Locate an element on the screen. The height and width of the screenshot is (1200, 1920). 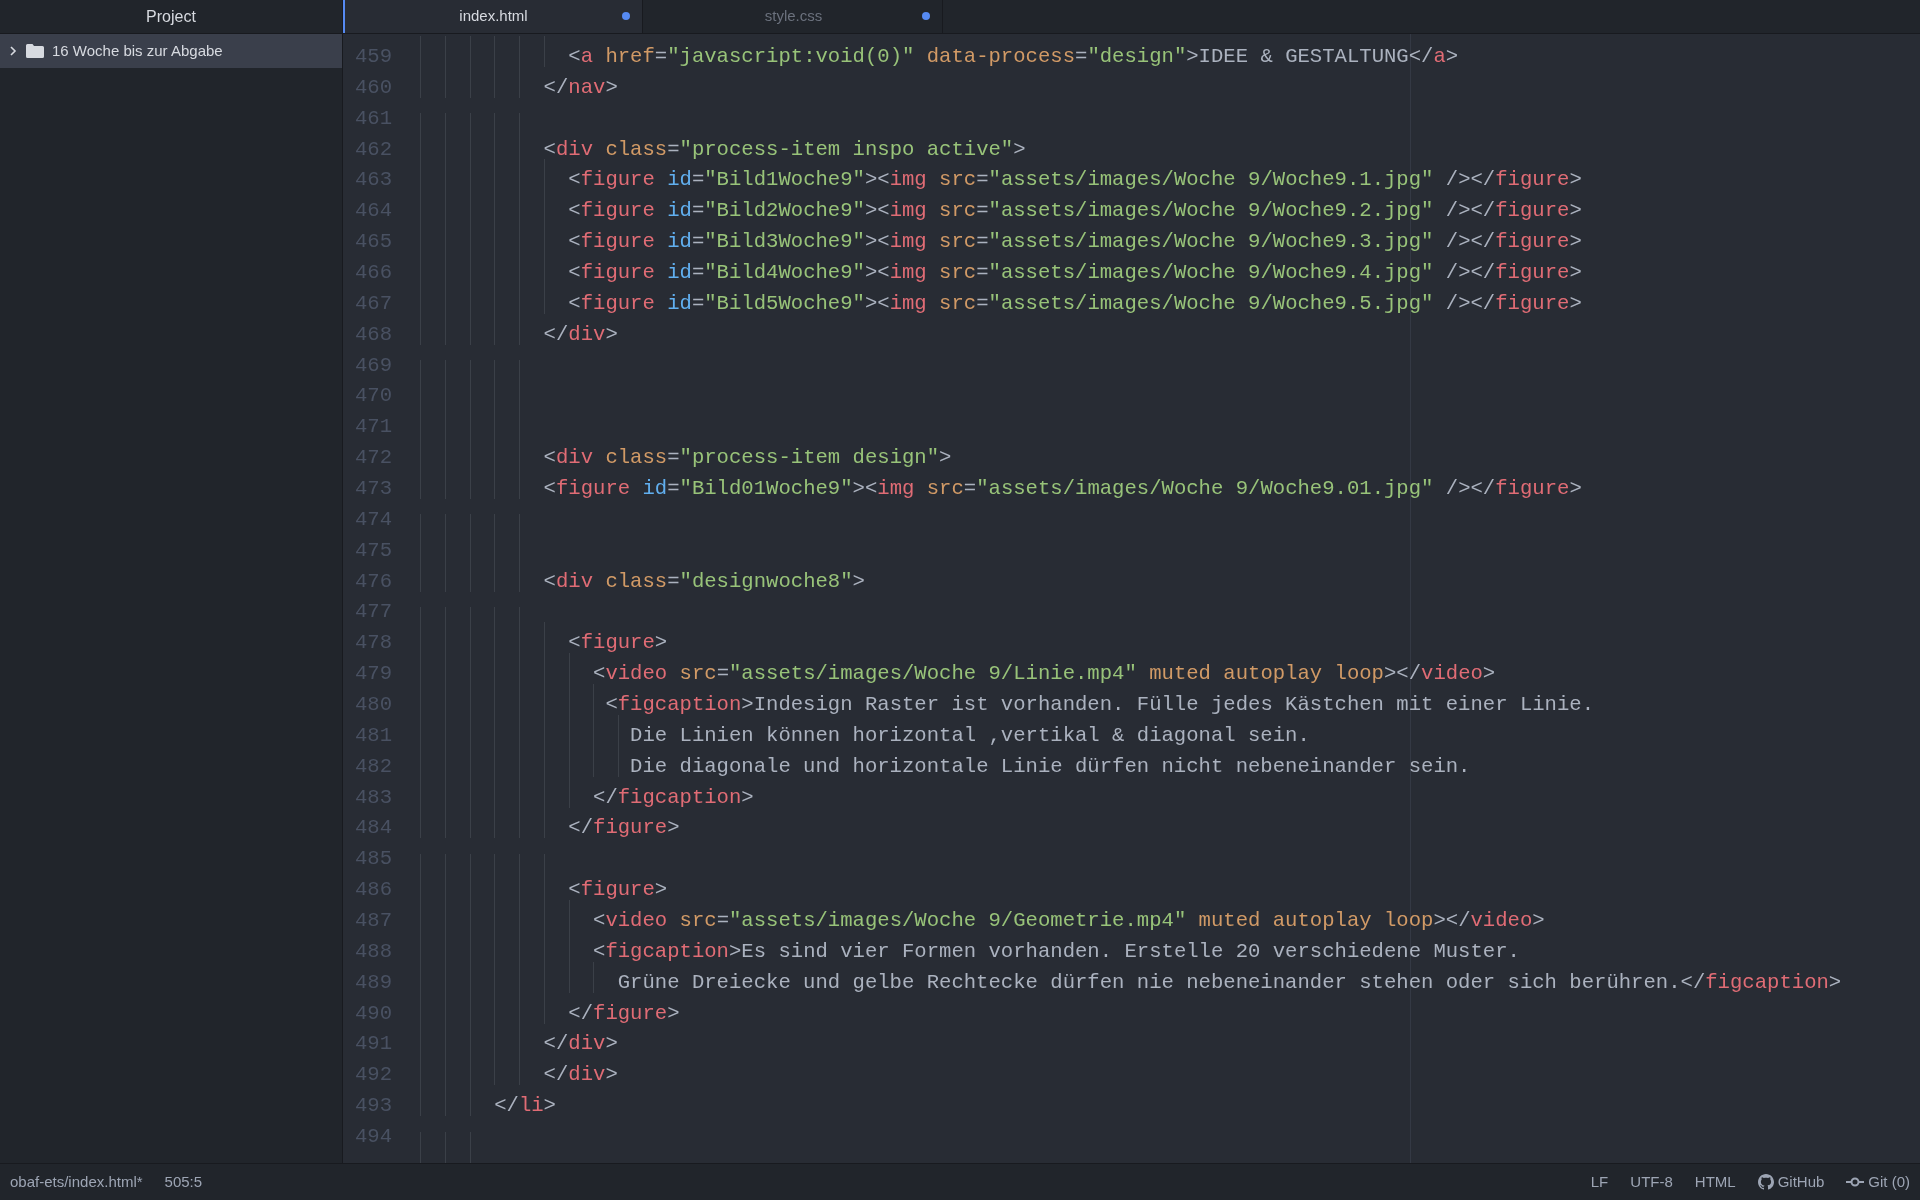
encoding: UTF-8 is located at coordinates (1651, 1182).